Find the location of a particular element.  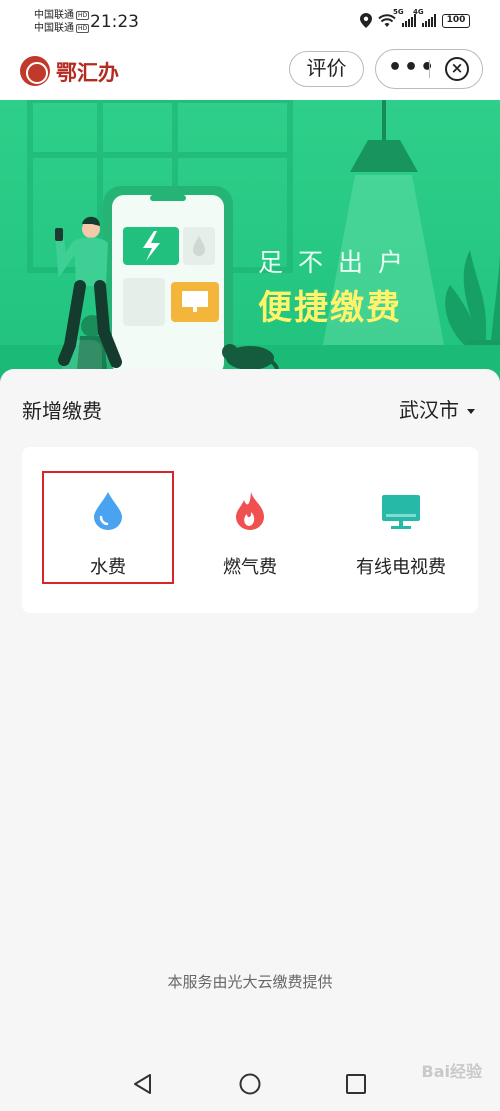

close-button: × is located at coordinates (457, 69).